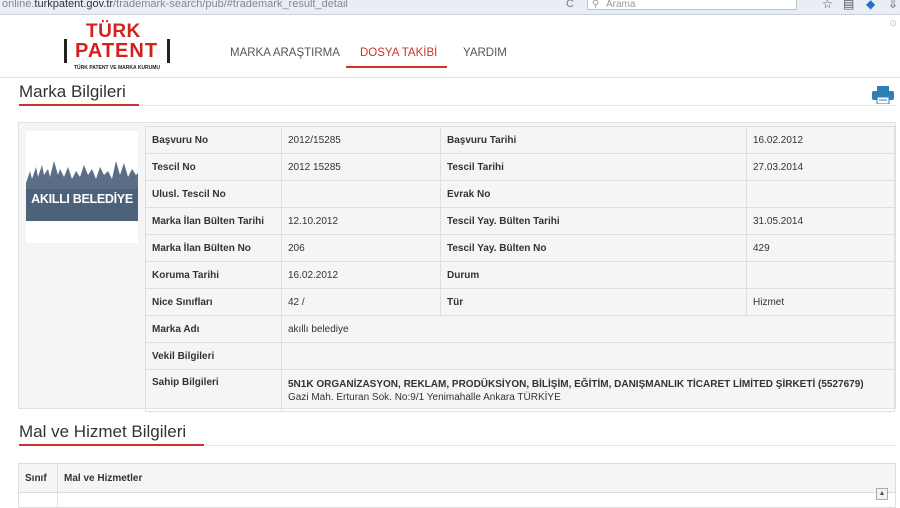  What do you see at coordinates (848, 5) in the screenshot?
I see `reading-list-icon: ▤` at bounding box center [848, 5].